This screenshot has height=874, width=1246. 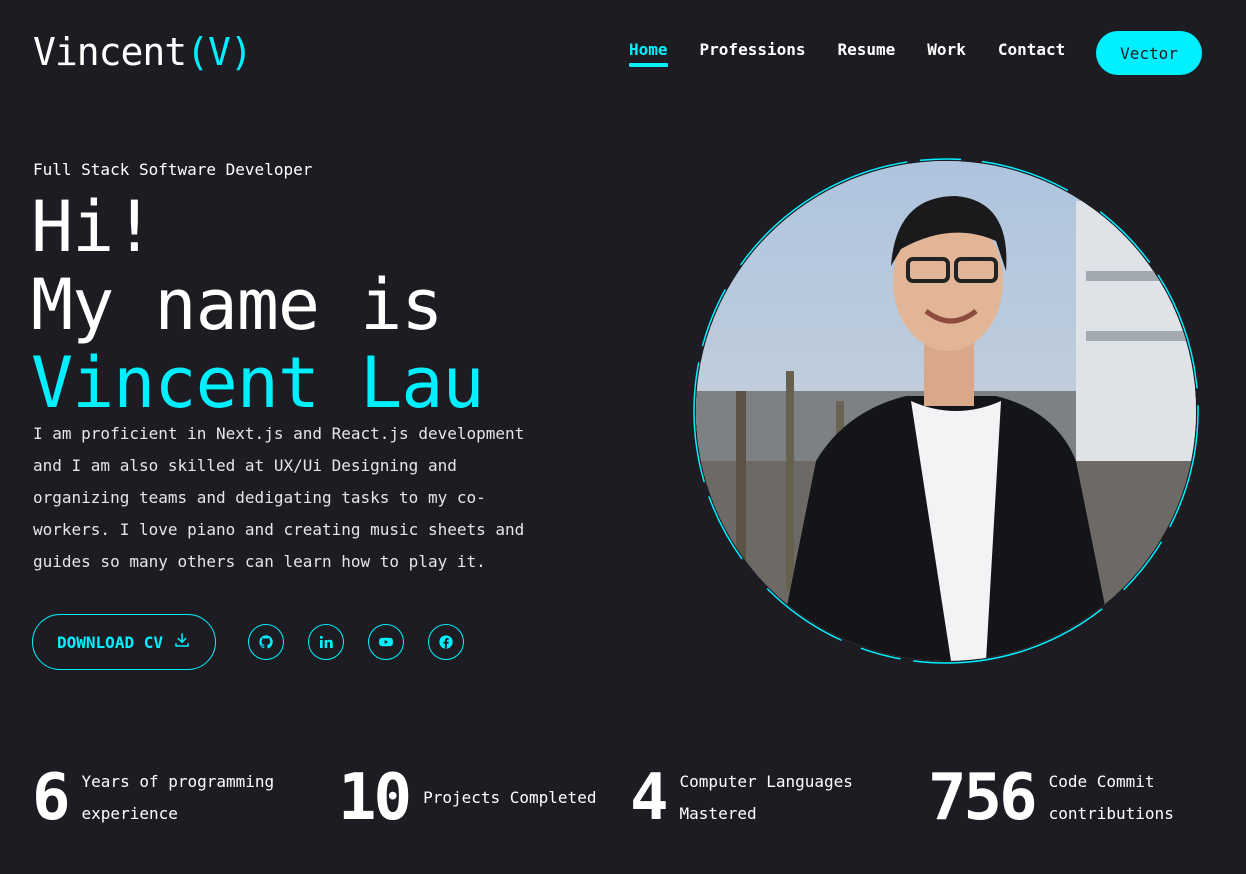 What do you see at coordinates (110, 642) in the screenshot?
I see `download-cv-label: Download CV` at bounding box center [110, 642].